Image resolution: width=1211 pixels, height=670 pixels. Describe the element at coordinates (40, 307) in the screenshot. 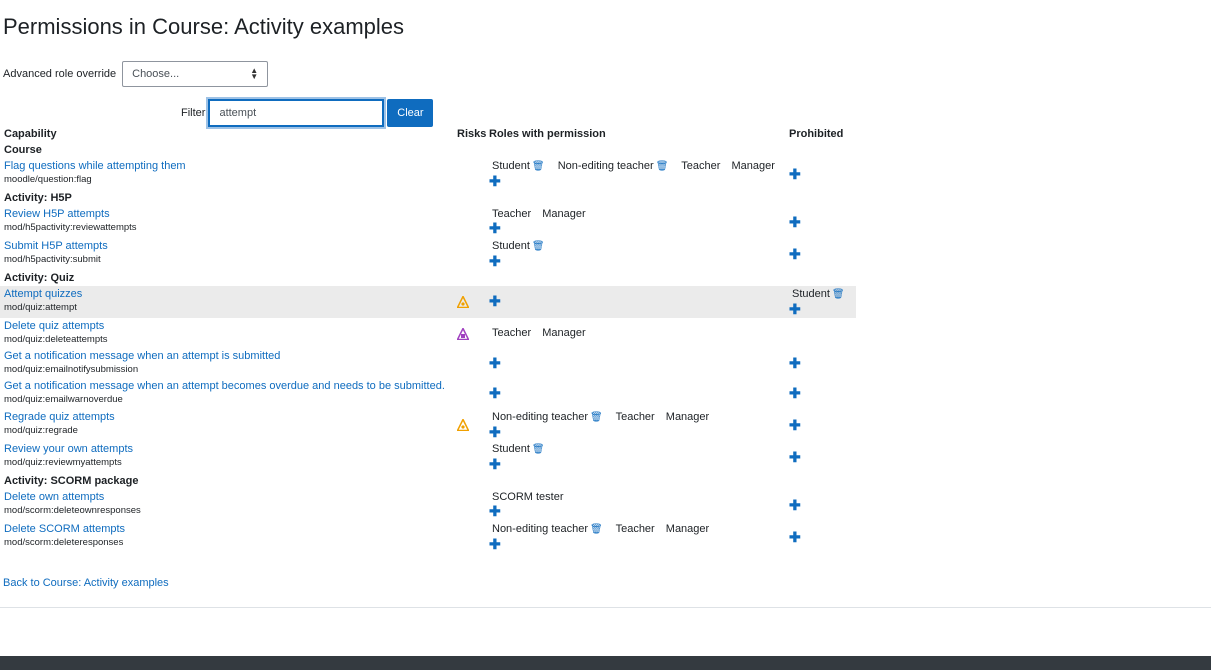

I see `capability-code: mod/quiz:attempt` at that location.